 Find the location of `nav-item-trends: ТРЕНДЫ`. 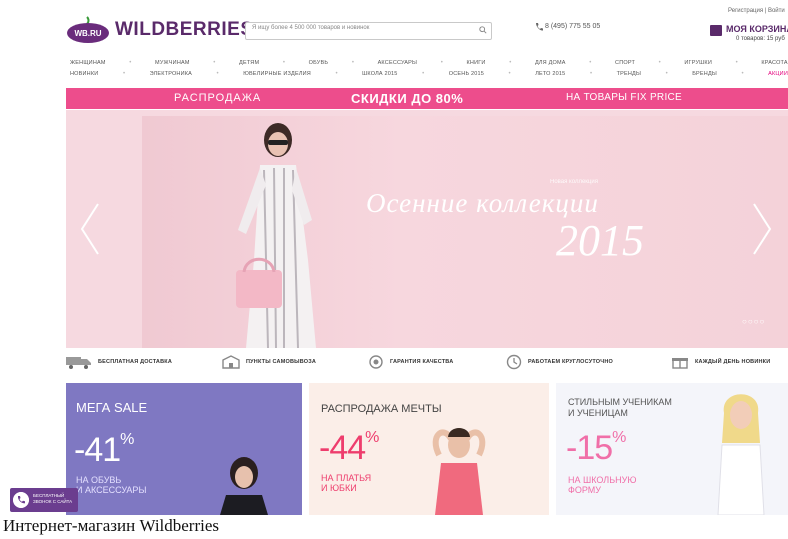

nav-item-trends: ТРЕНДЫ is located at coordinates (629, 74).